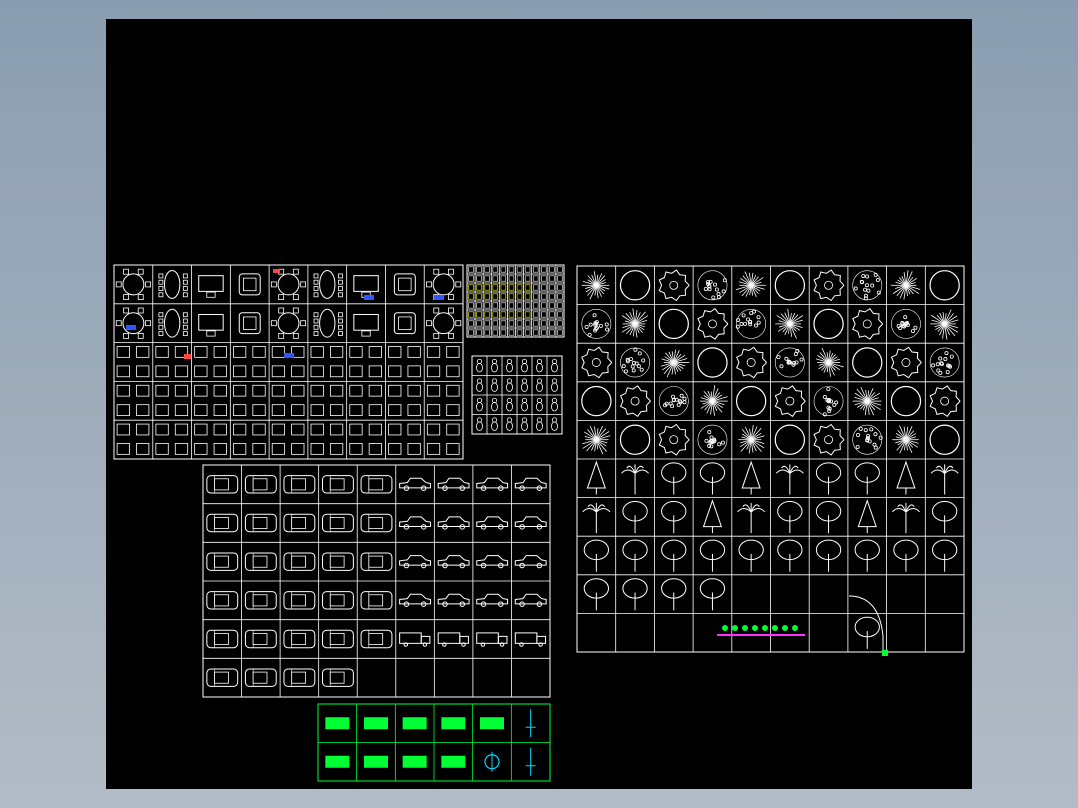  Describe the element at coordinates (761, 635) in the screenshot. I see `planter-line` at that location.